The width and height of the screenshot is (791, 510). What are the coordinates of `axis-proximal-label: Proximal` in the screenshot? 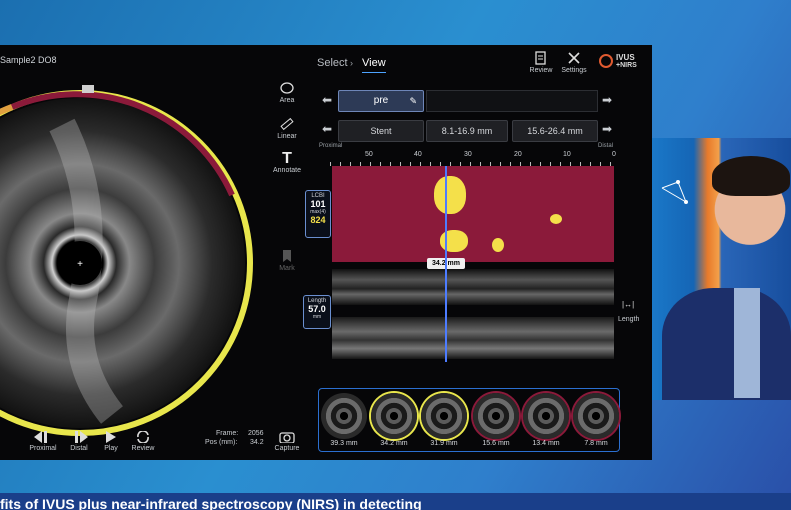 It's located at (331, 146).